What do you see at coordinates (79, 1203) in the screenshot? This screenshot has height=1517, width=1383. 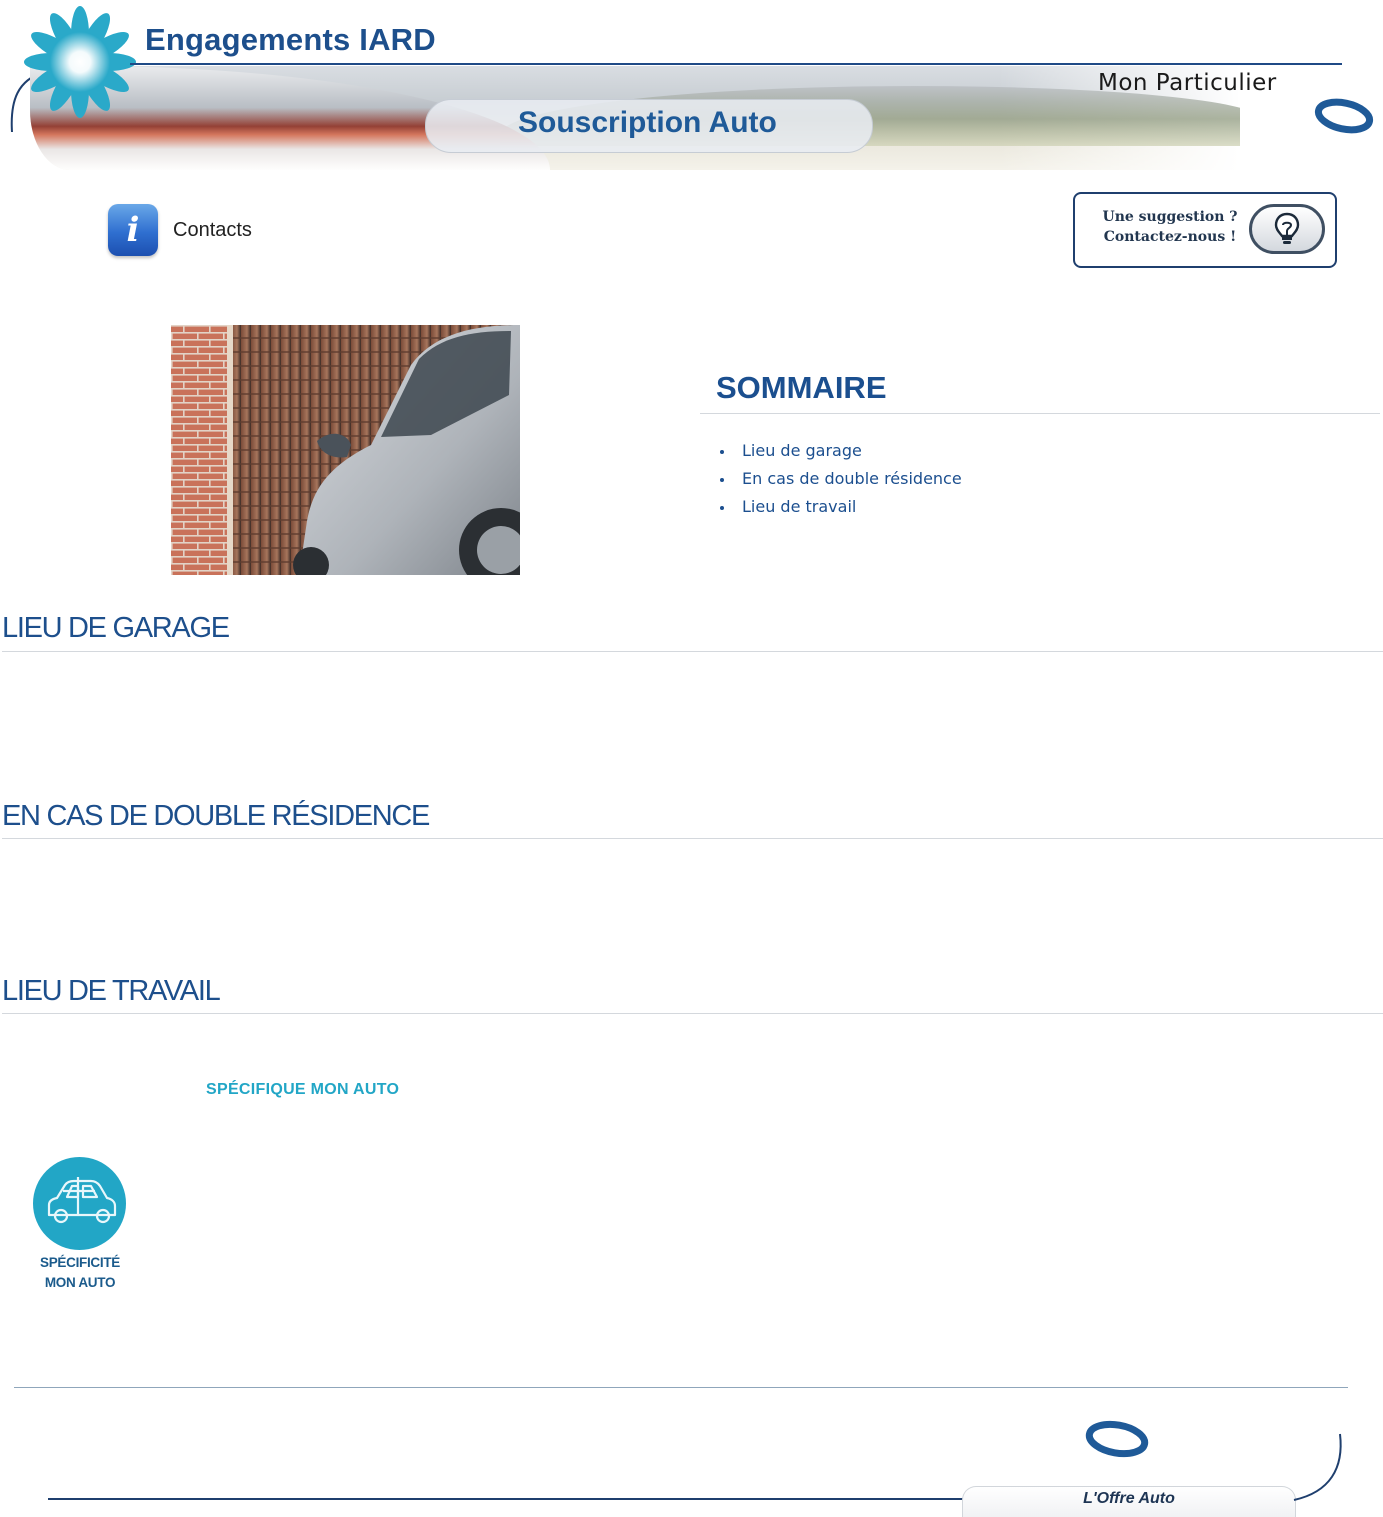 I see `car-icon` at bounding box center [79, 1203].